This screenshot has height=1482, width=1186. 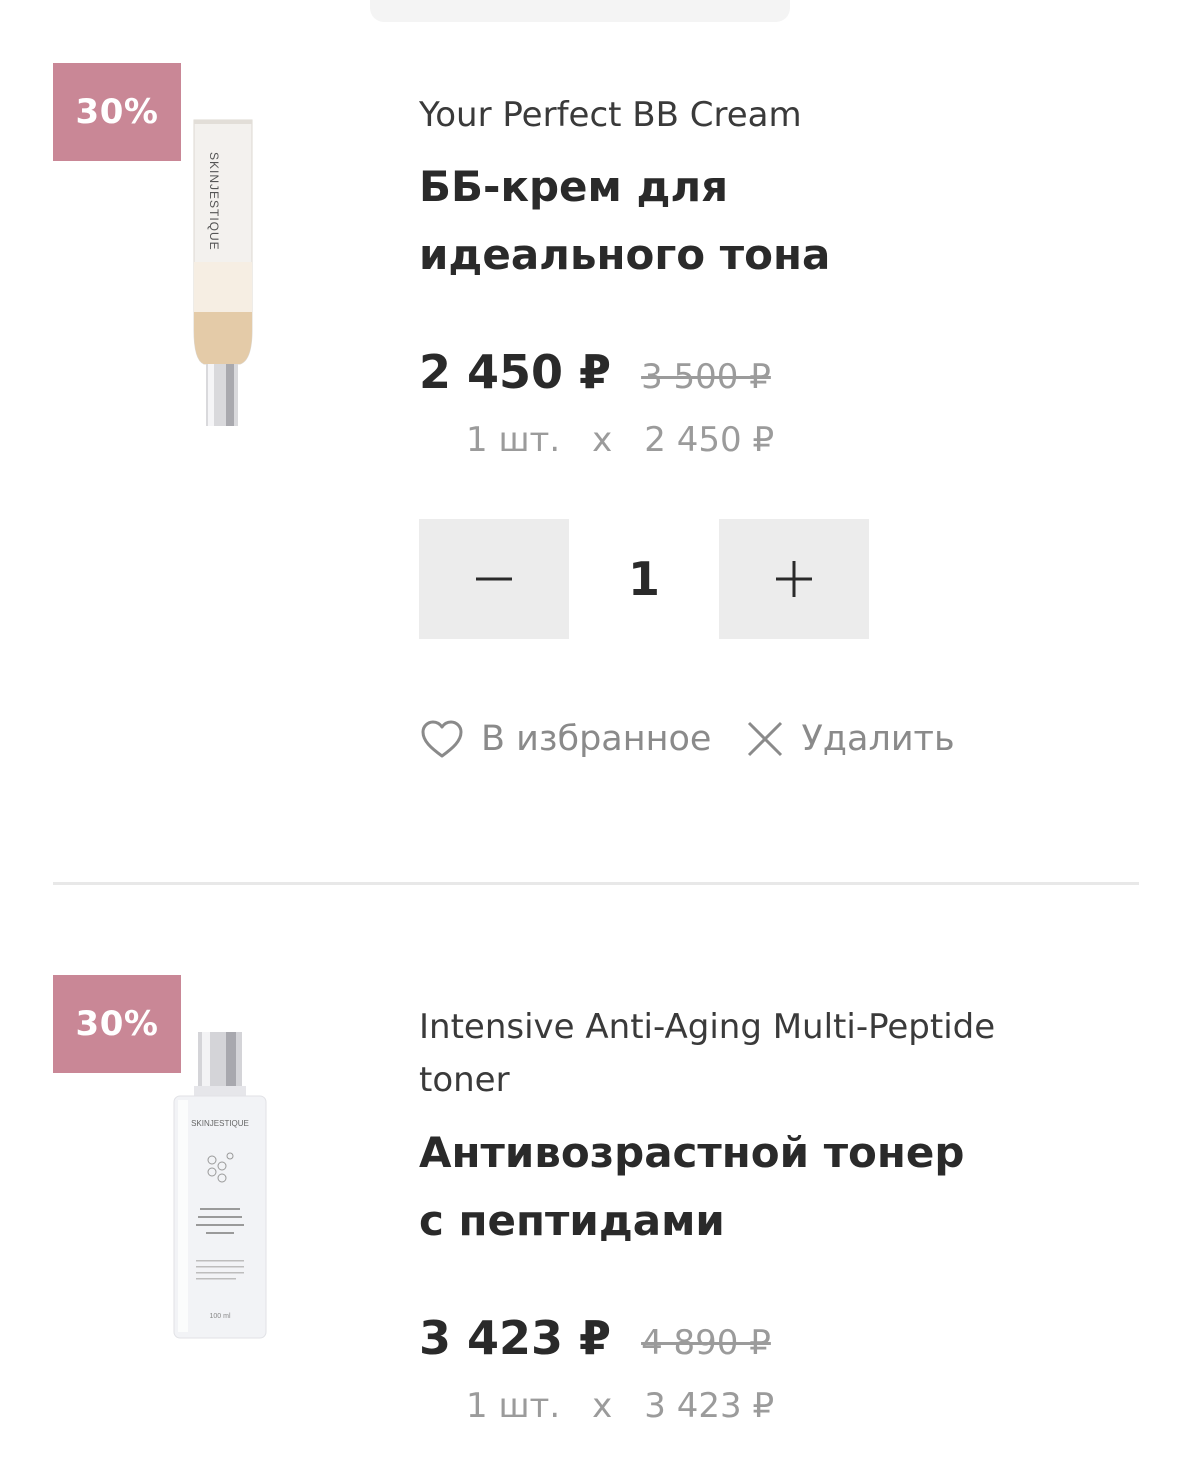 I want to click on unit-price-row: 1 шт. x 3 423 ₽, so click(x=620, y=1406).